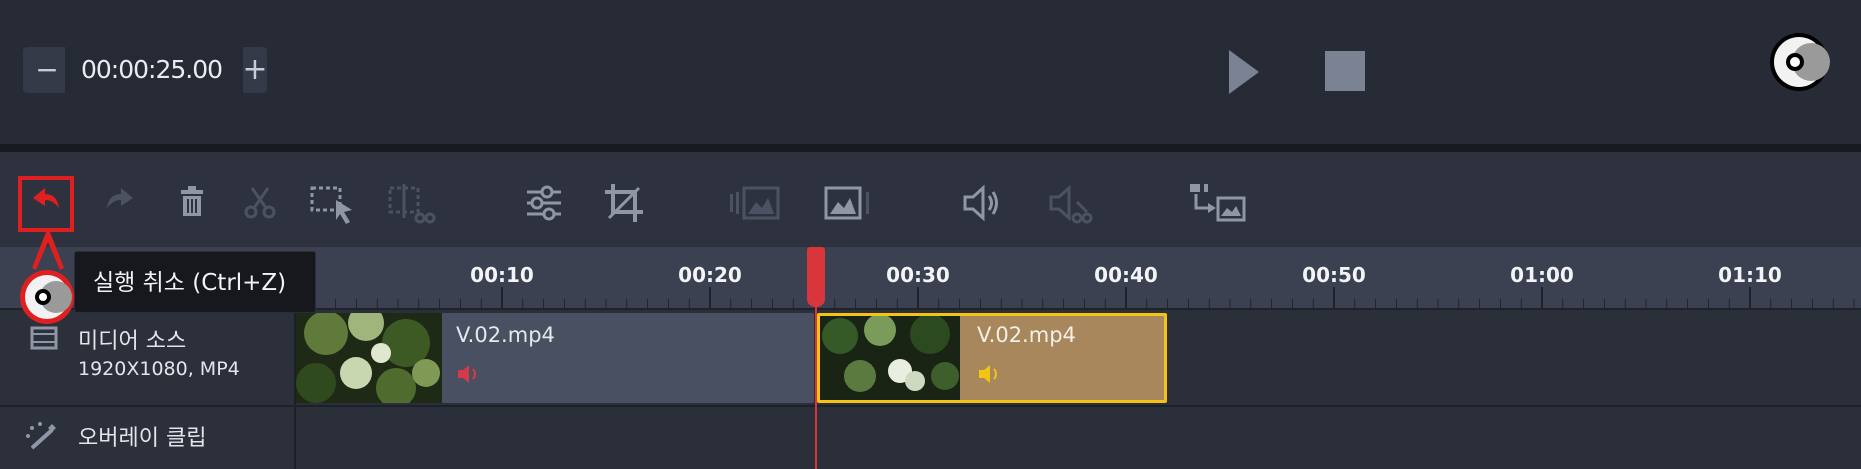 The width and height of the screenshot is (1861, 469). I want to click on speaker-icon, so click(980, 203).